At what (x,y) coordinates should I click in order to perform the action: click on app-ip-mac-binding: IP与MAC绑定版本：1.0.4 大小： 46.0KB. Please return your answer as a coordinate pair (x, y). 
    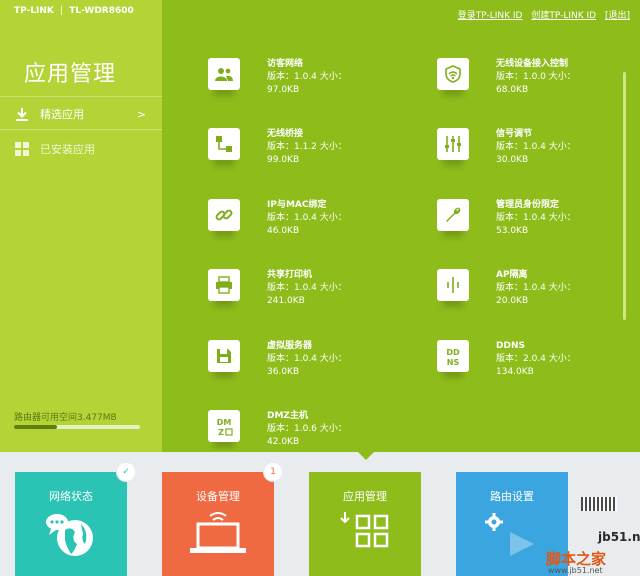
    Looking at the image, I should click on (285, 222).